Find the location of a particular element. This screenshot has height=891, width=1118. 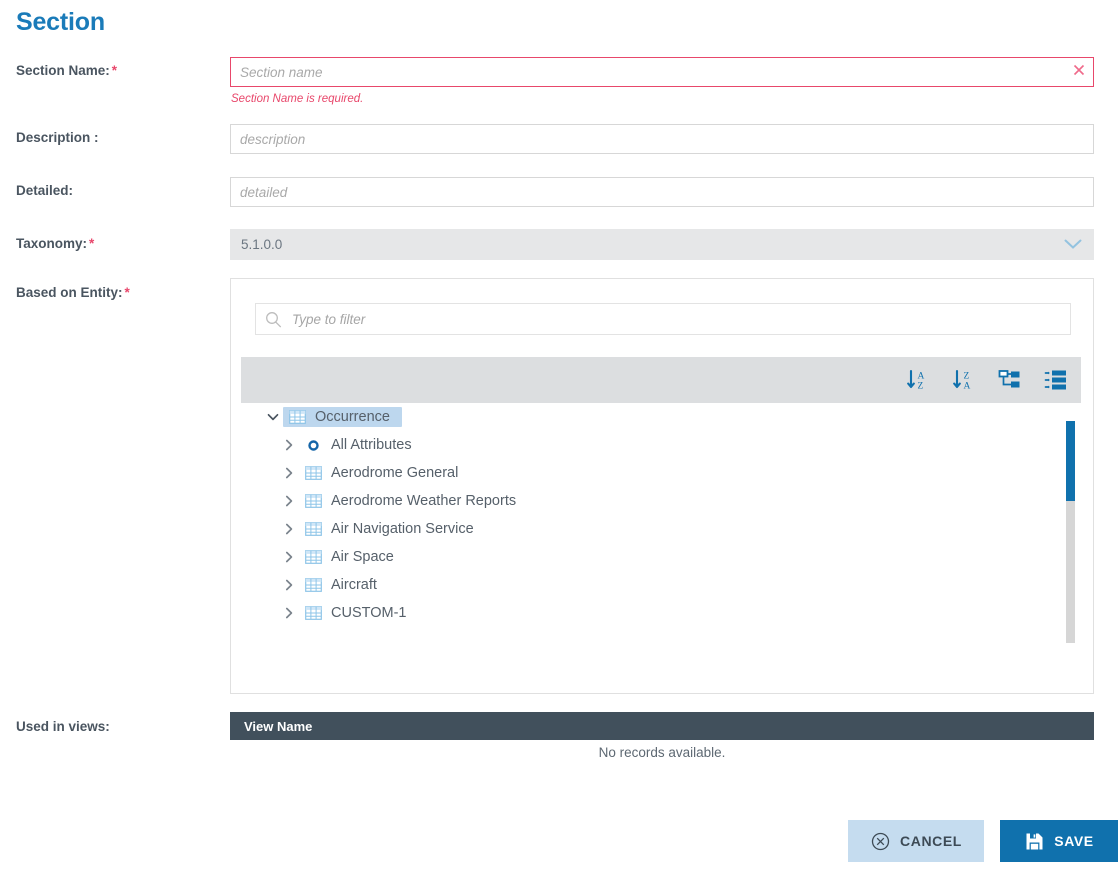

tree-node-chip: All Attributes is located at coordinates (361, 445).